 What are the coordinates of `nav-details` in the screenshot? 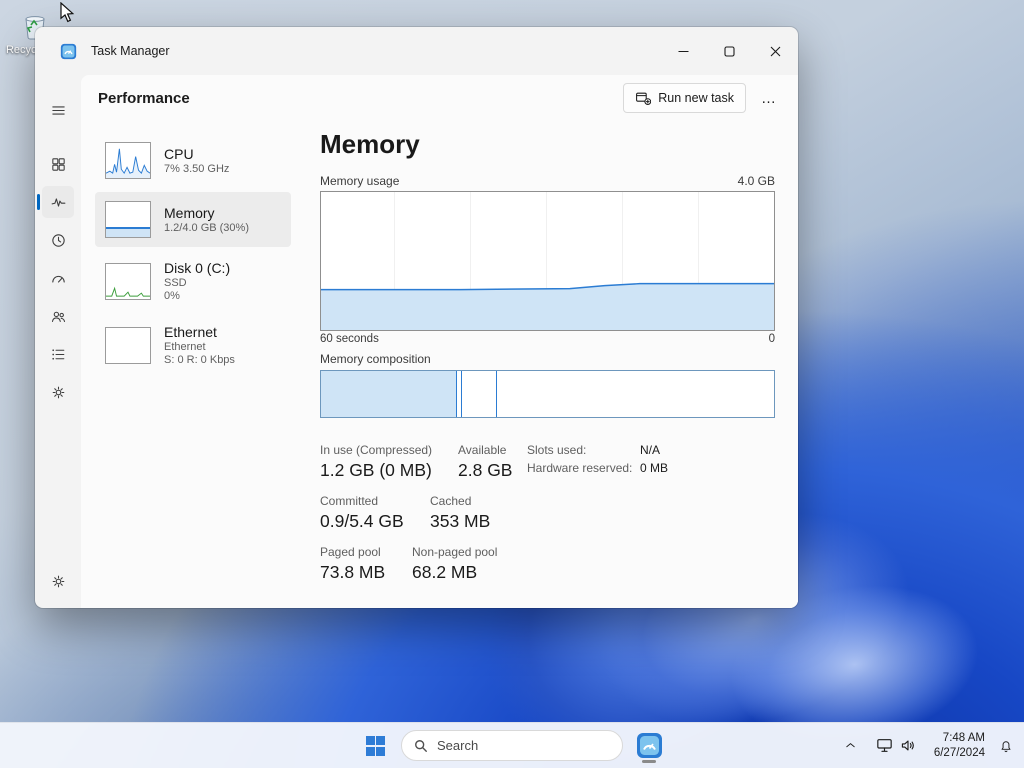 It's located at (58, 354).